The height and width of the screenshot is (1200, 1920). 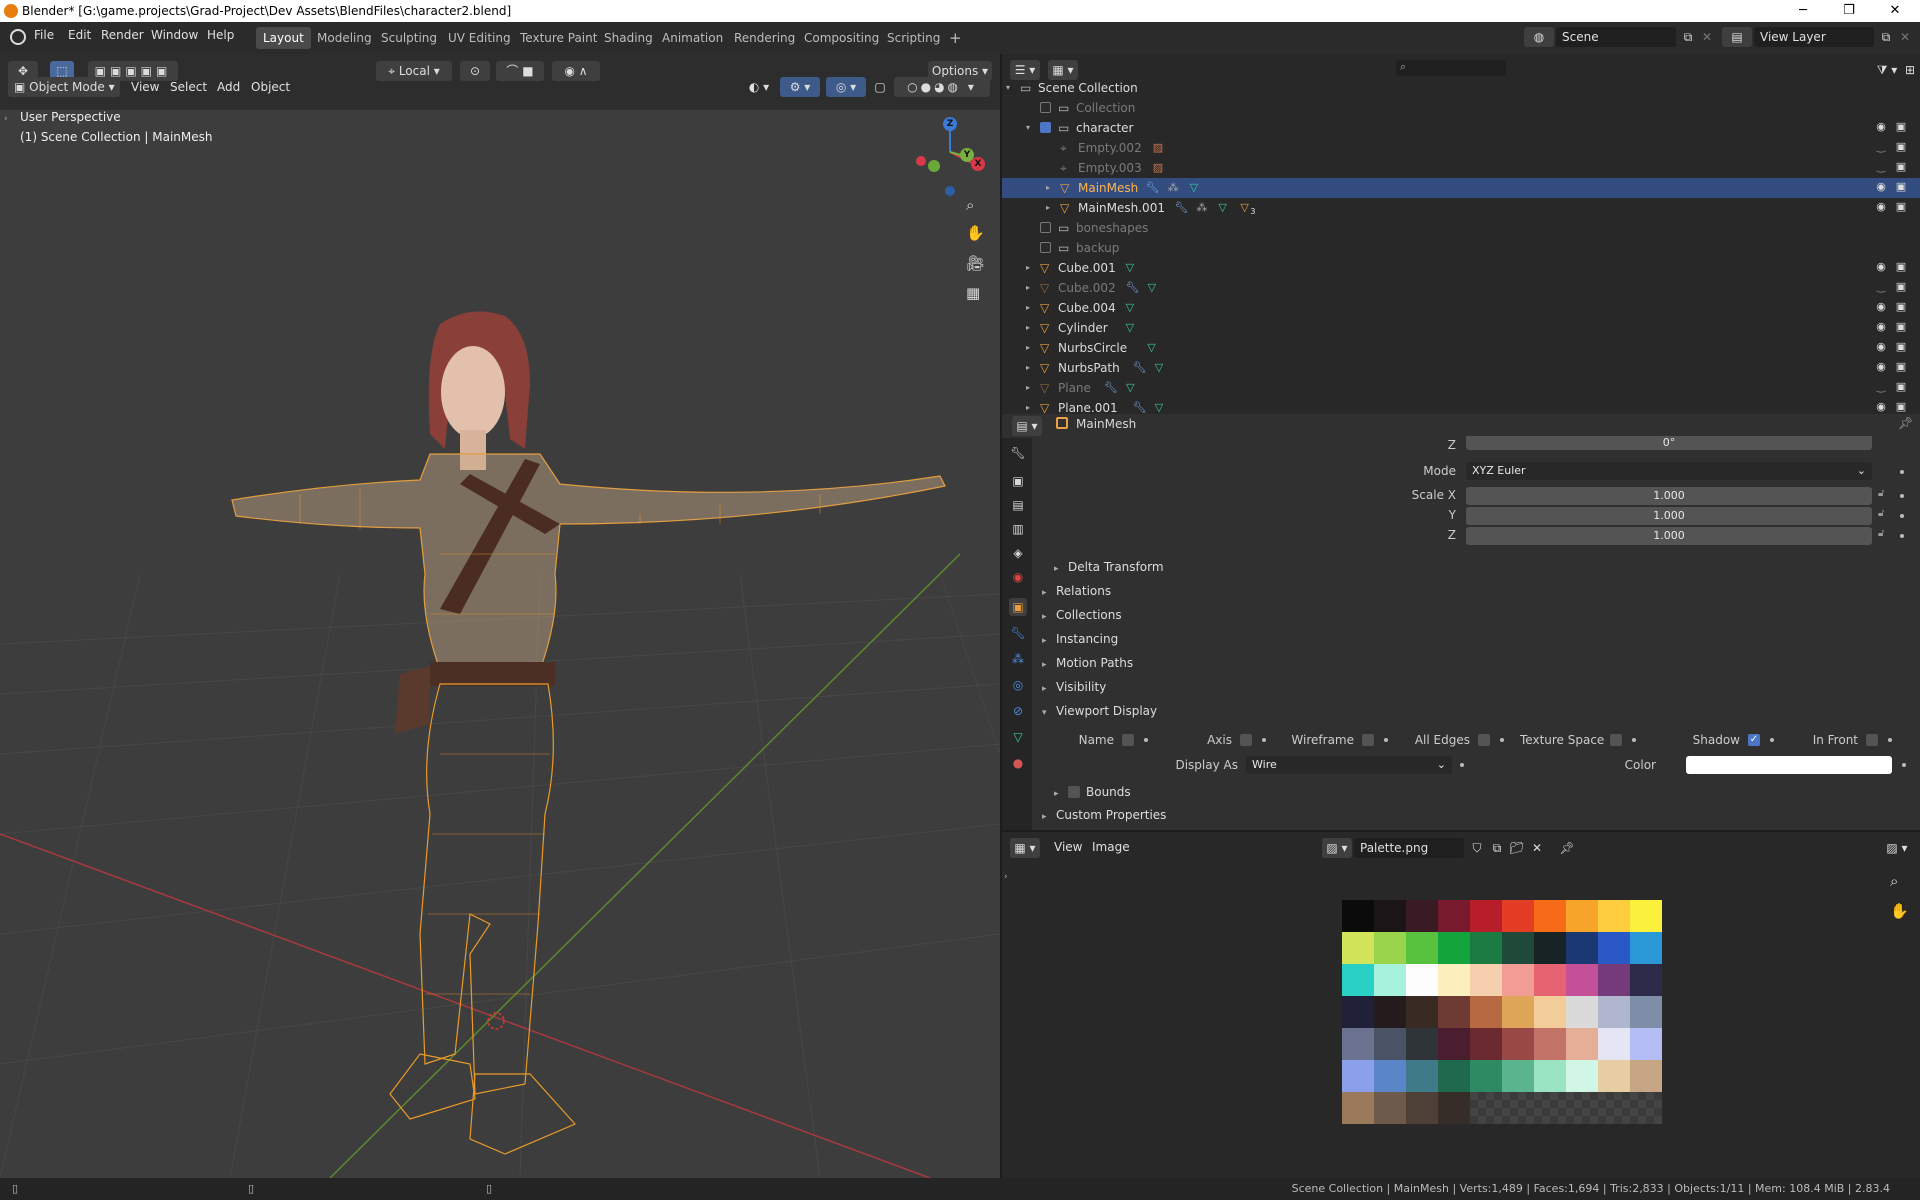 I want to click on mode-dropdown: ▣ Object Mode ▾, so click(x=64, y=87).